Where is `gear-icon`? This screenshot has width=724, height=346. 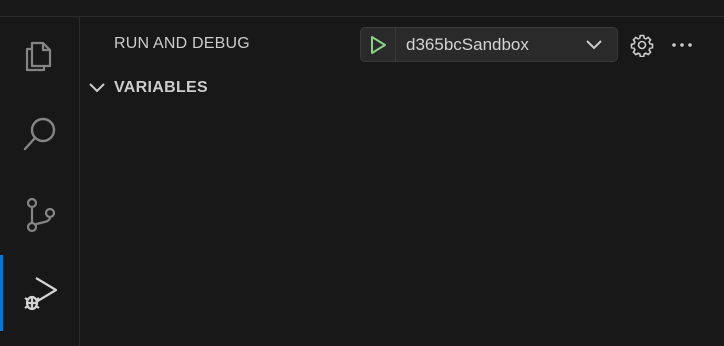 gear-icon is located at coordinates (642, 45).